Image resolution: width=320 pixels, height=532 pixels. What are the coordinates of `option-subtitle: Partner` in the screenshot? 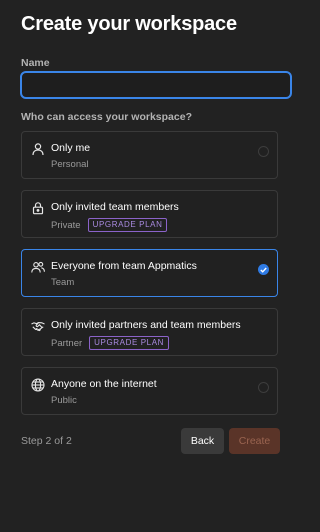 It's located at (67, 343).